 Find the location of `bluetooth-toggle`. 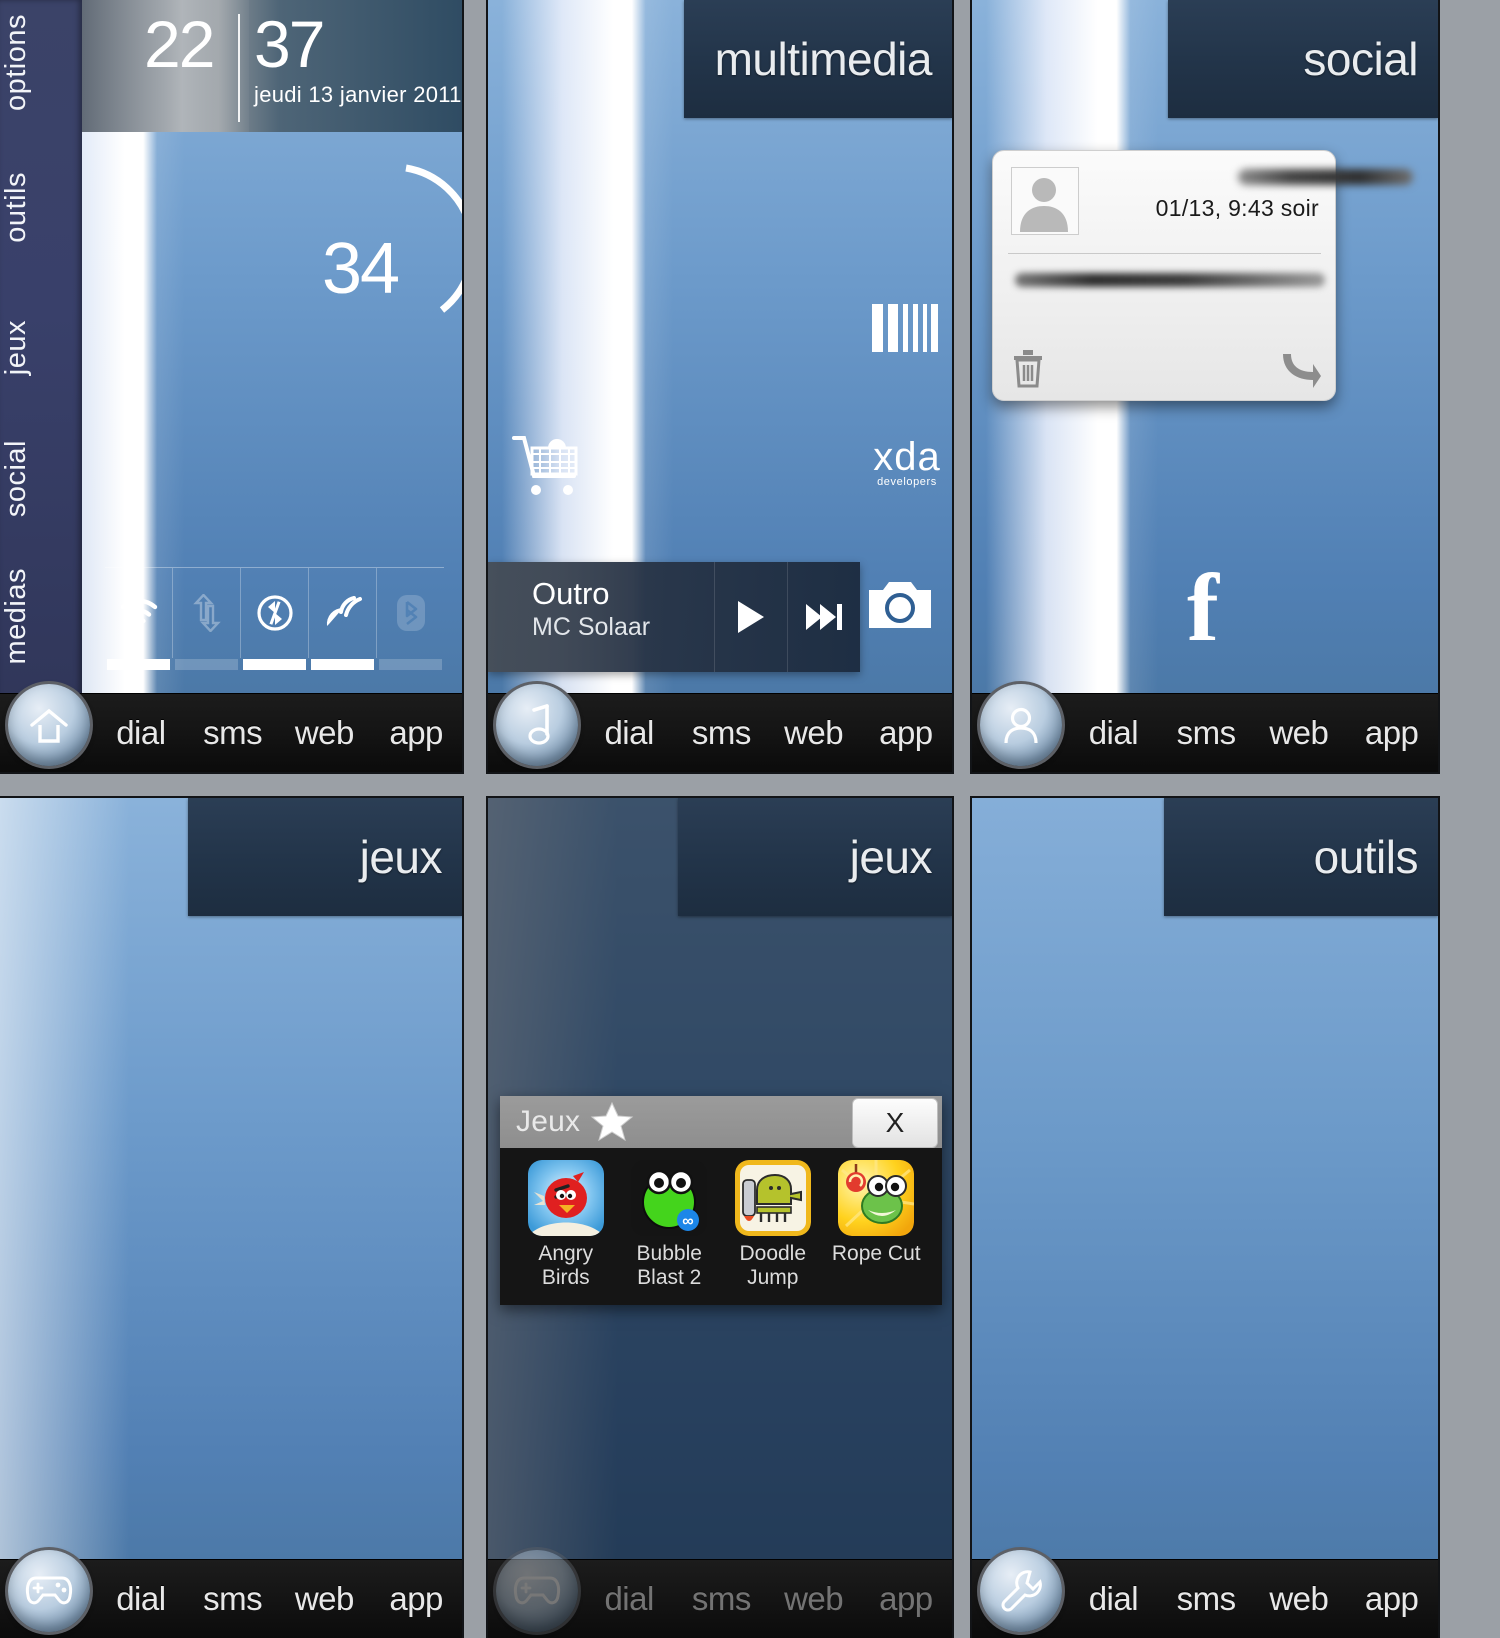

bluetooth-toggle is located at coordinates (410, 619).